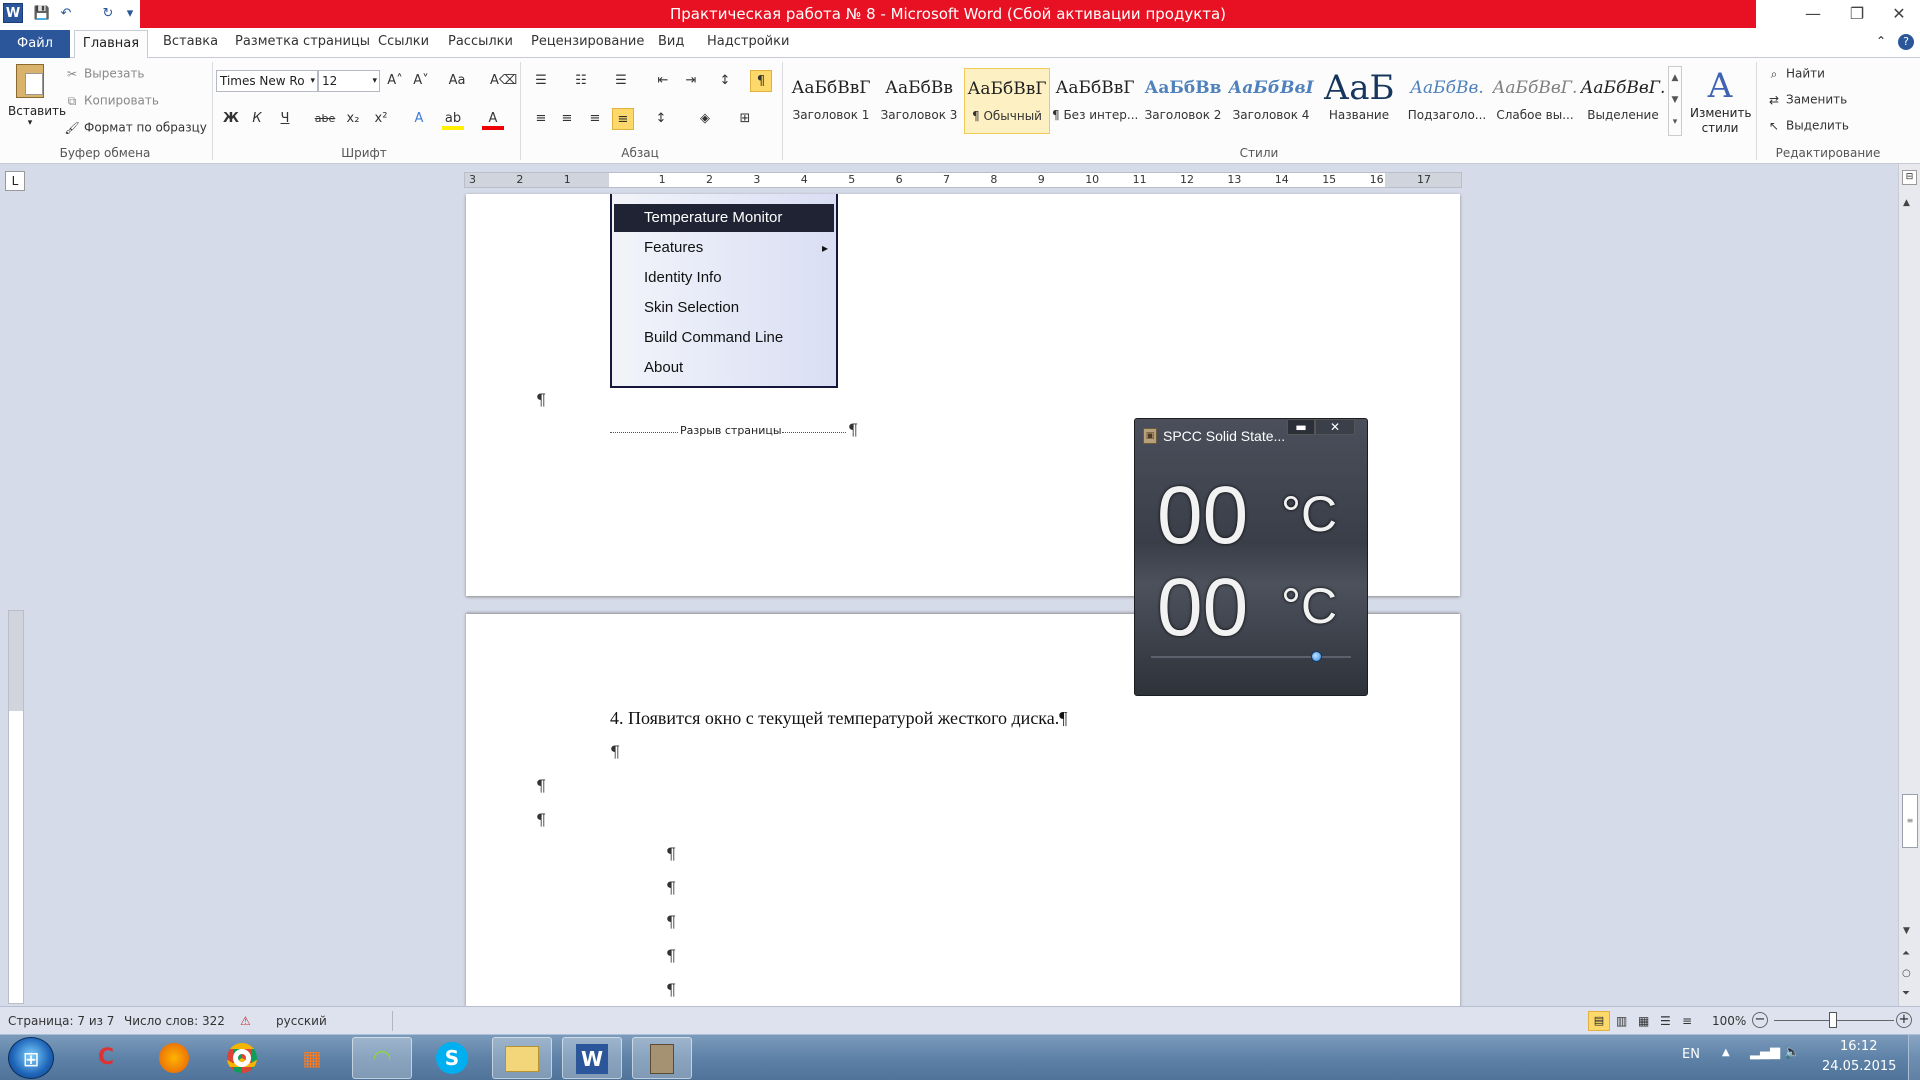 This screenshot has width=1920, height=1080. Describe the element at coordinates (421, 81) in the screenshot. I see `shrink-font-button: A˅` at that location.